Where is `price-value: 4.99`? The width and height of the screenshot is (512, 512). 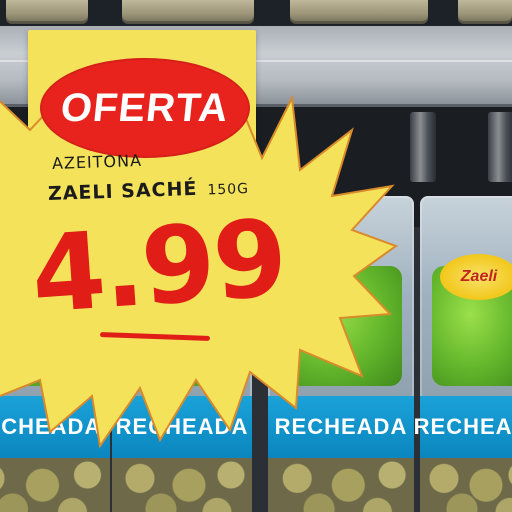 price-value: 4.99 is located at coordinates (158, 266).